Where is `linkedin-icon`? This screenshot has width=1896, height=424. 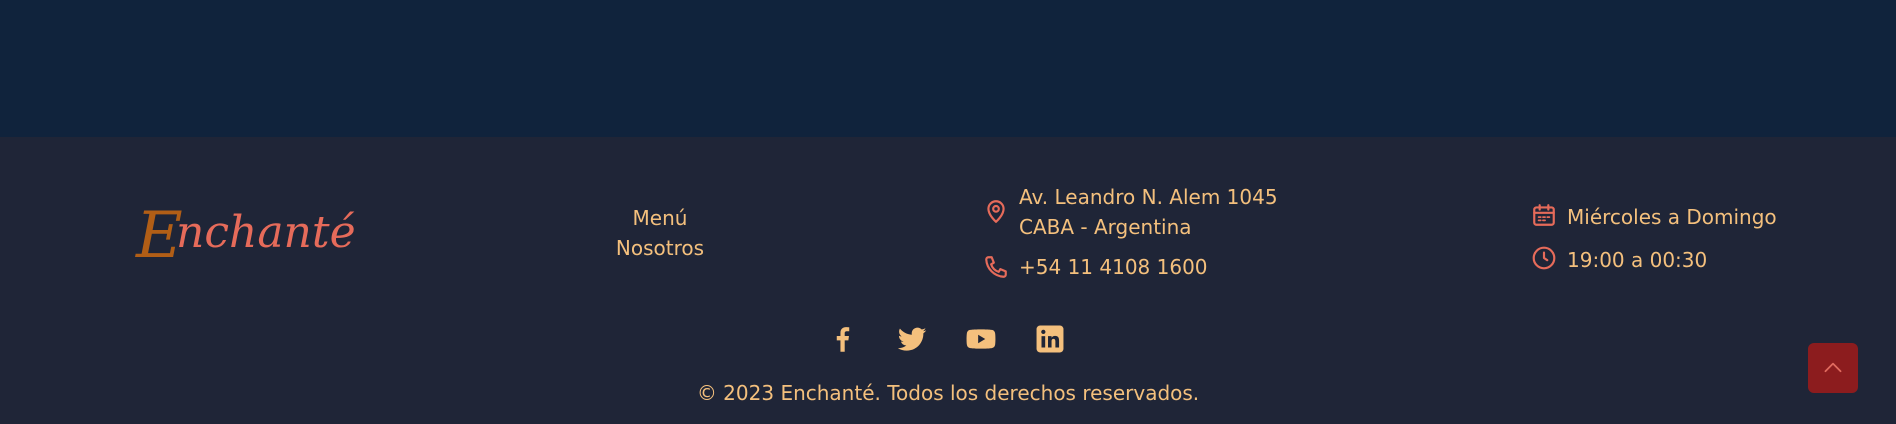 linkedin-icon is located at coordinates (1050, 339).